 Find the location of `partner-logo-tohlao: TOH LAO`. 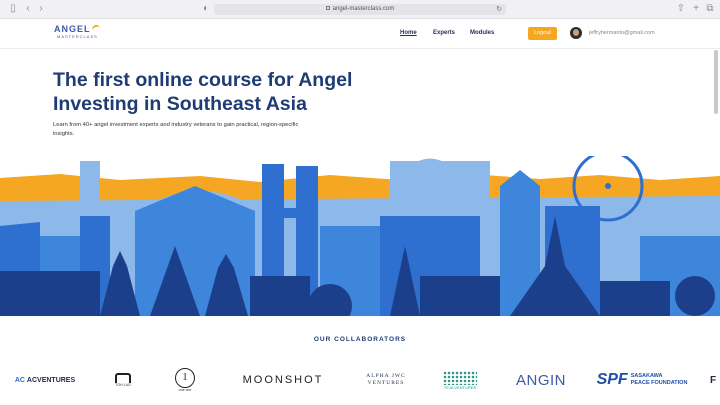

partner-logo-tohlao: TOH LAO is located at coordinates (123, 380).